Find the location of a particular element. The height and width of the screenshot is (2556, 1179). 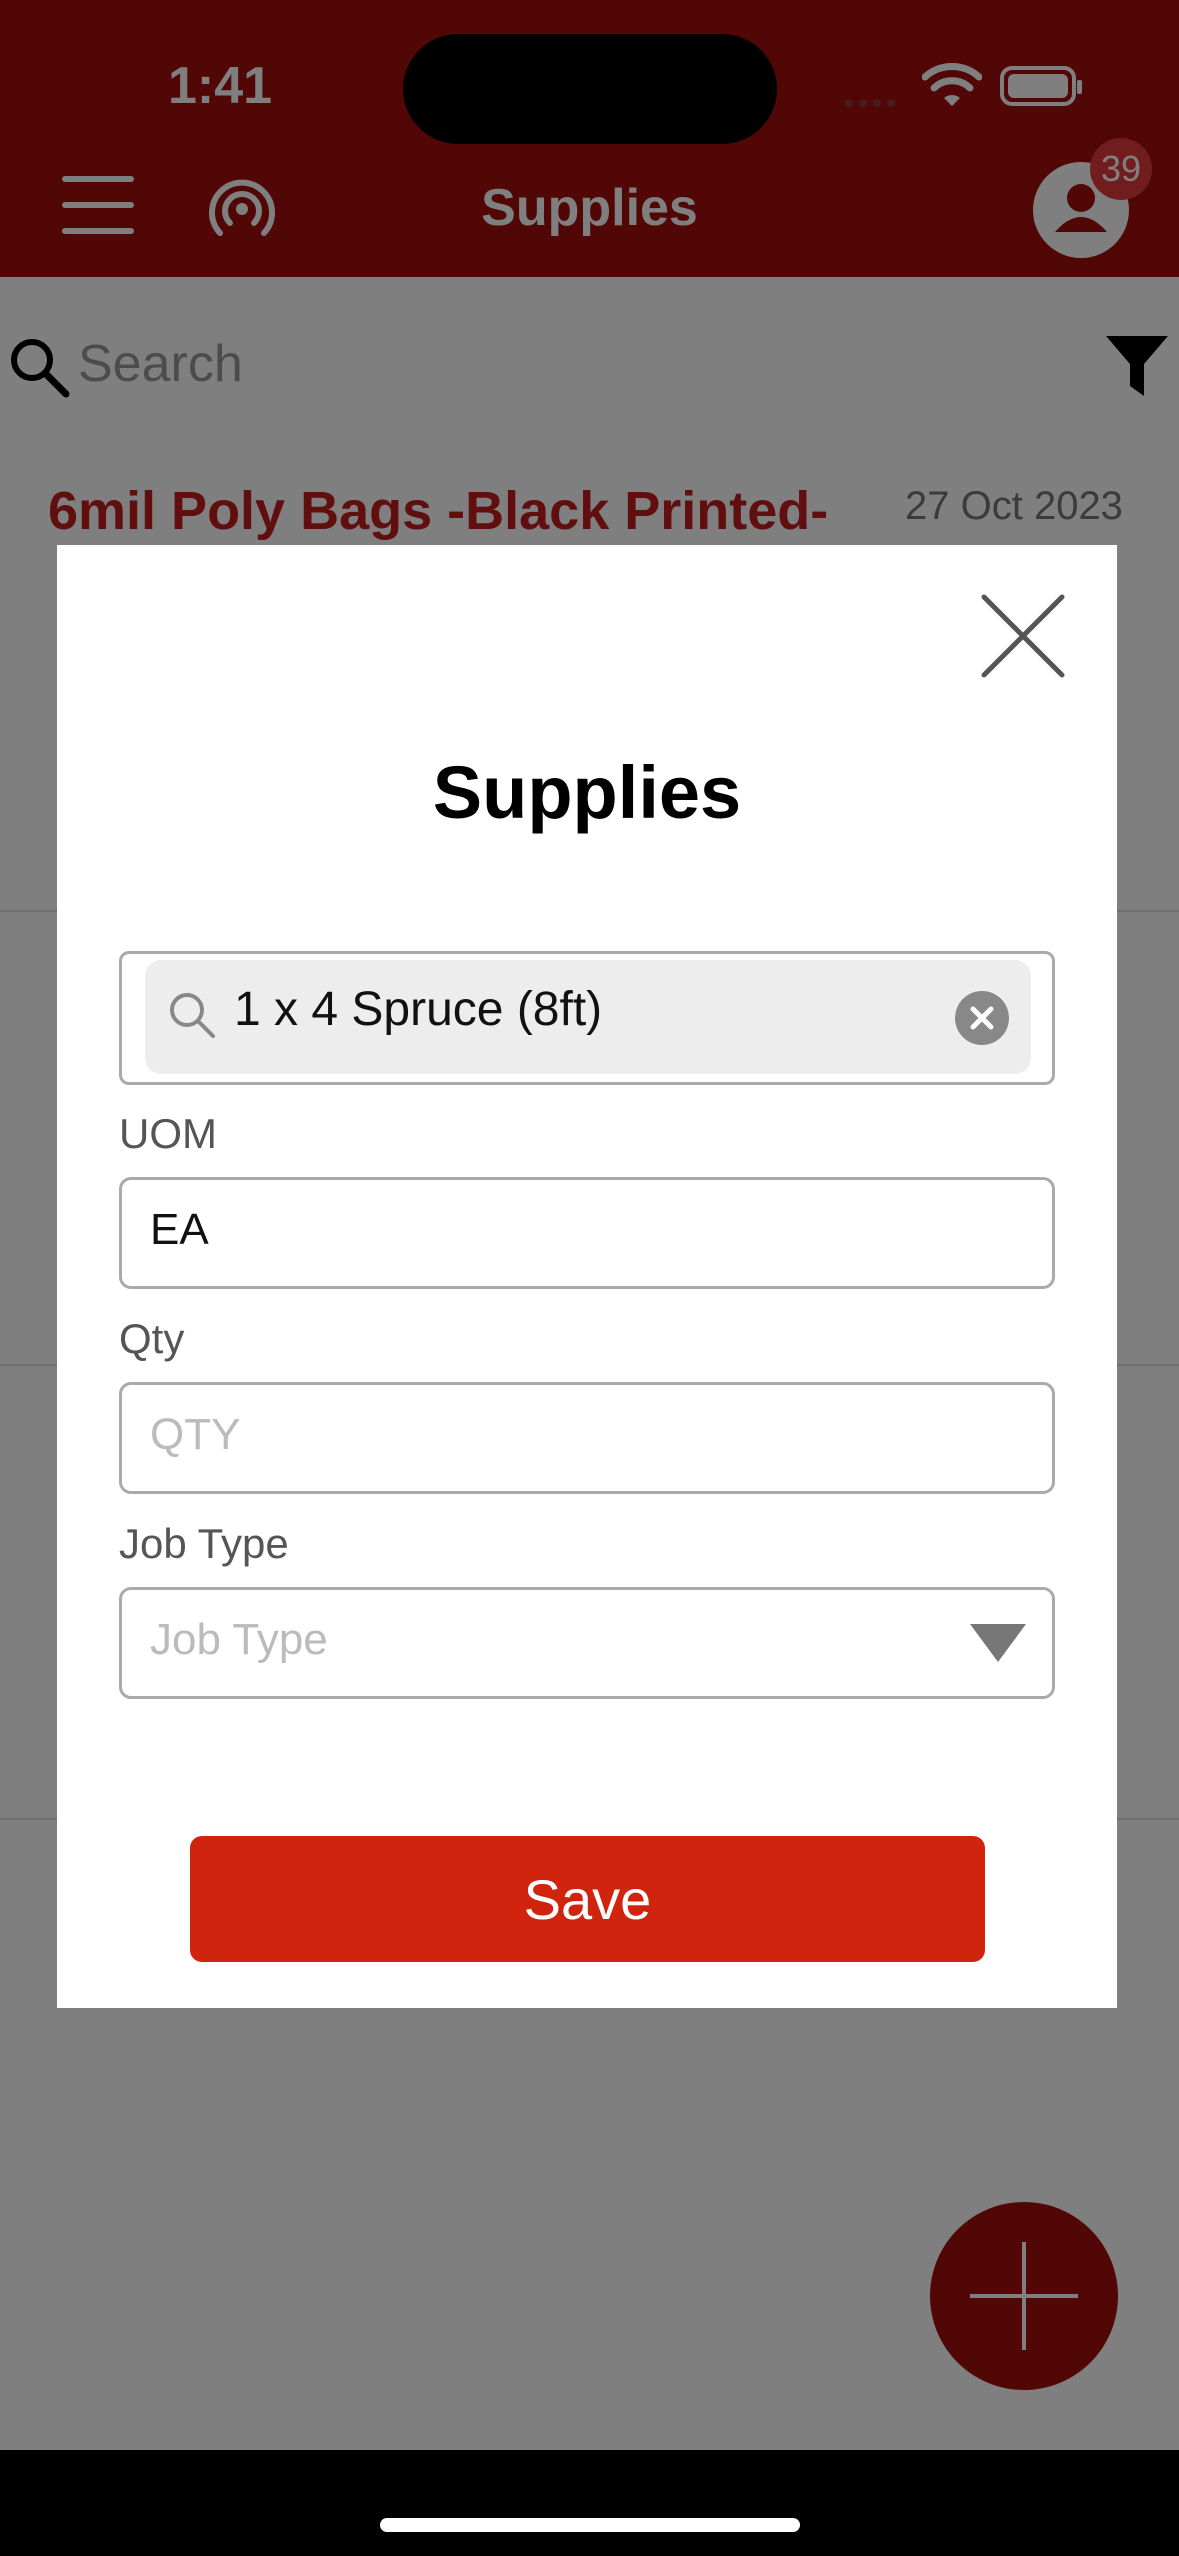

close-icon is located at coordinates (1023, 636).